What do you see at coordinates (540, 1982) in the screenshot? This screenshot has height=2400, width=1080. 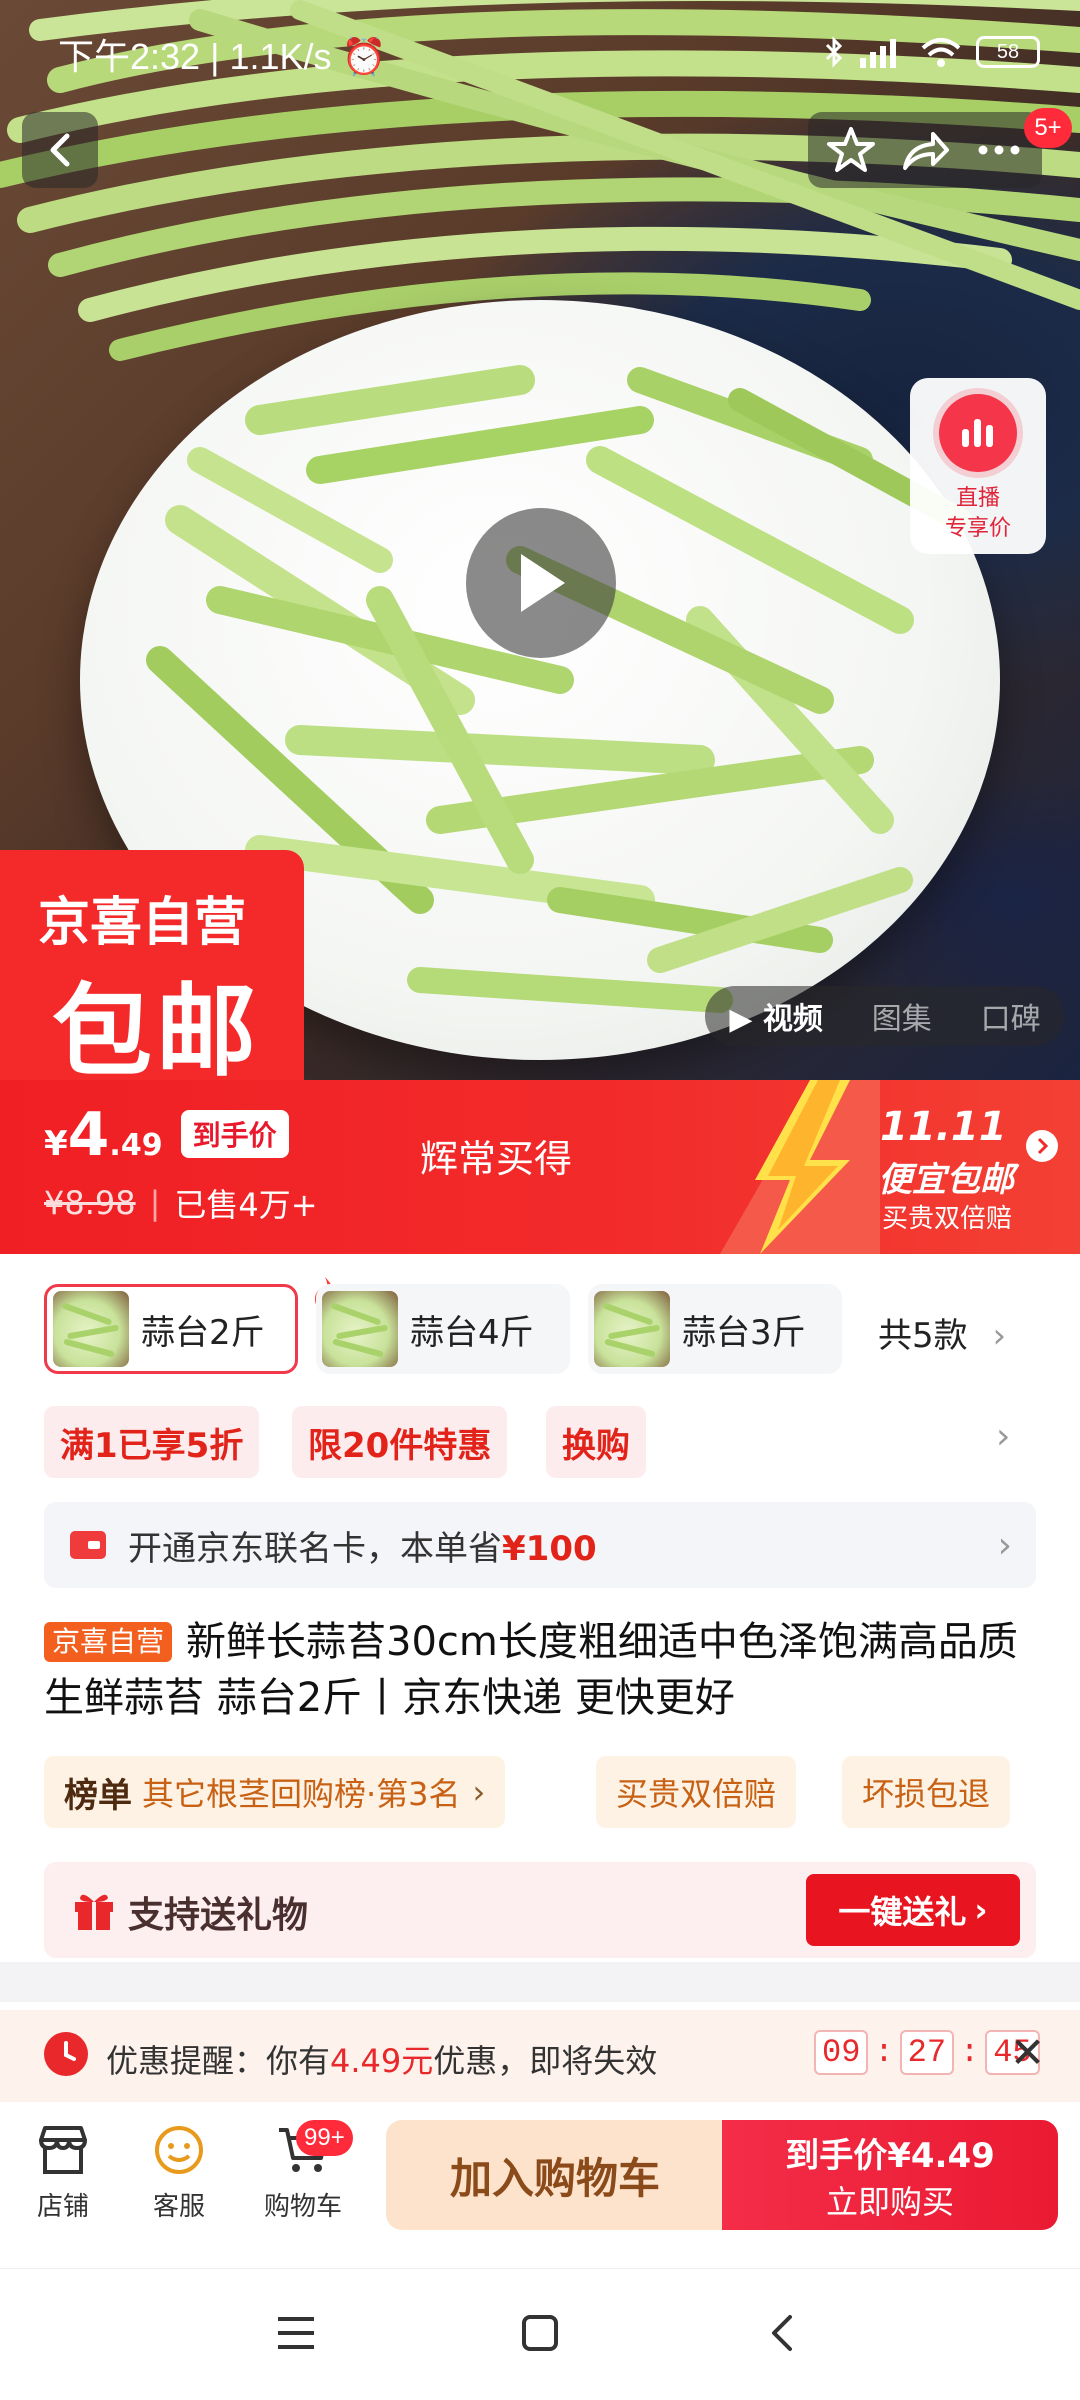 I see `section-divider` at bounding box center [540, 1982].